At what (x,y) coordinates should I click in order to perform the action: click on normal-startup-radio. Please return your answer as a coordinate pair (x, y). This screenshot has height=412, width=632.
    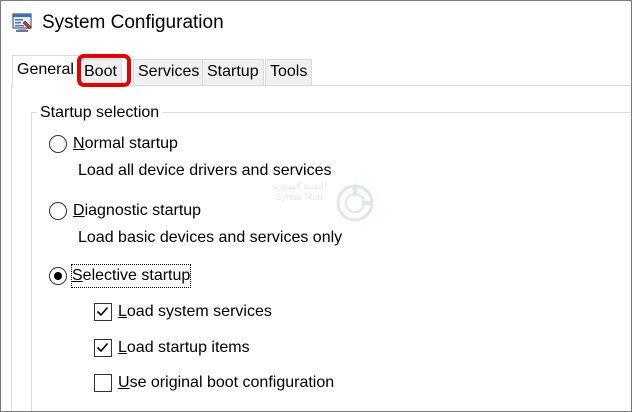
    Looking at the image, I should click on (58, 144).